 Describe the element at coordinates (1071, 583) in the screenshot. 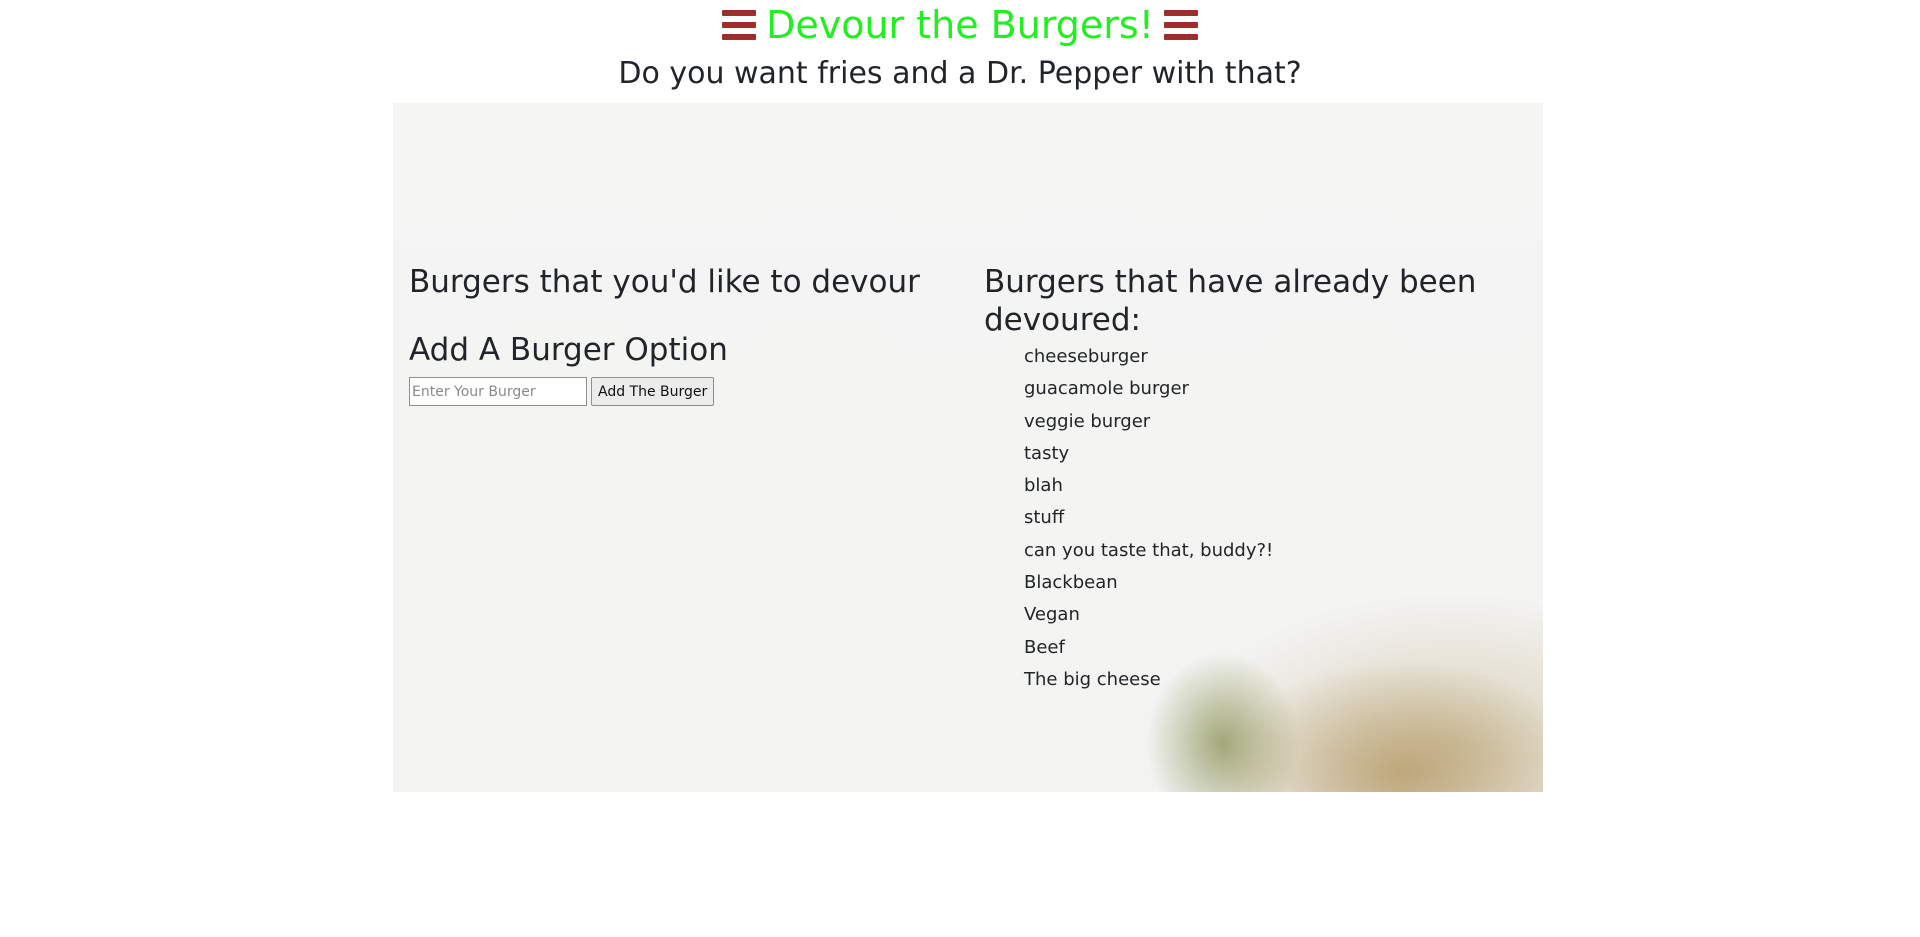

I see `list-item: Blackbean` at that location.